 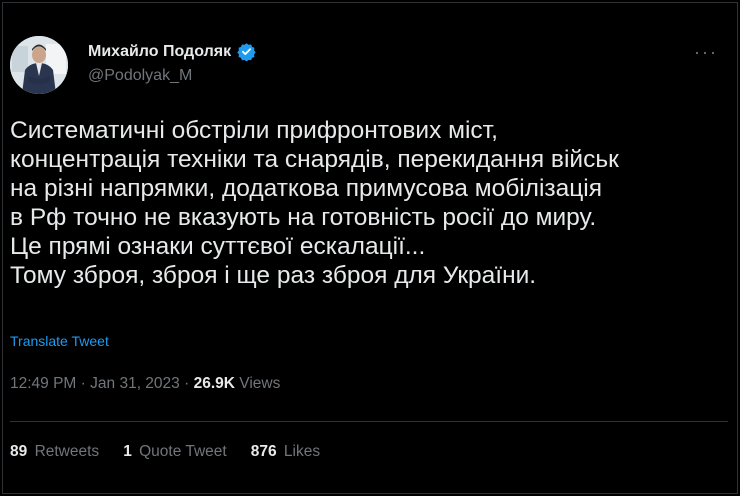 I want to click on avatar, so click(x=39, y=65).